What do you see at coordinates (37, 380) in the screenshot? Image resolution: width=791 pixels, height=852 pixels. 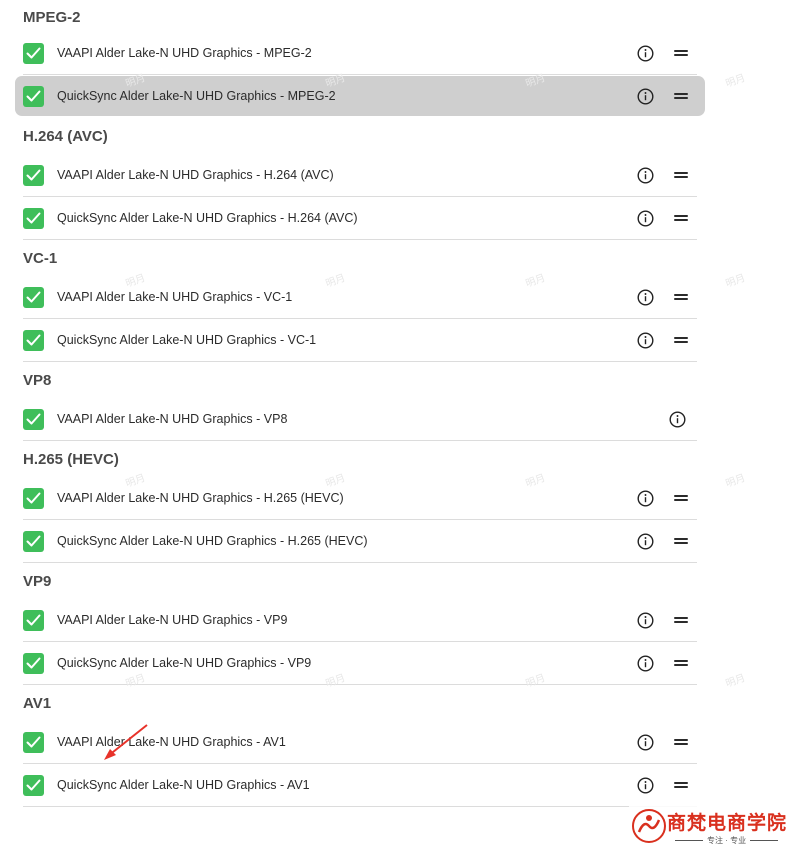 I see `group-title: VP8` at bounding box center [37, 380].